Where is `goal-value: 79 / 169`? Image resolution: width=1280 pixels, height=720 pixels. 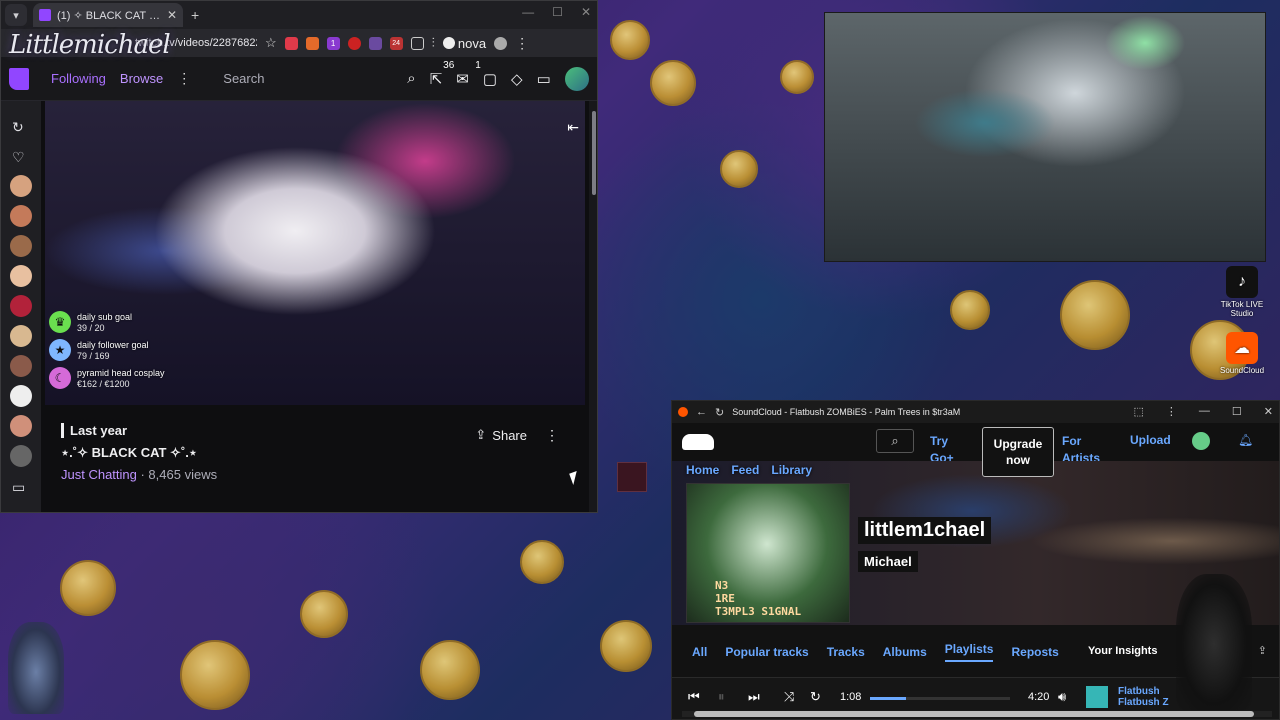
goal-value: 79 / 169 is located at coordinates (93, 355).